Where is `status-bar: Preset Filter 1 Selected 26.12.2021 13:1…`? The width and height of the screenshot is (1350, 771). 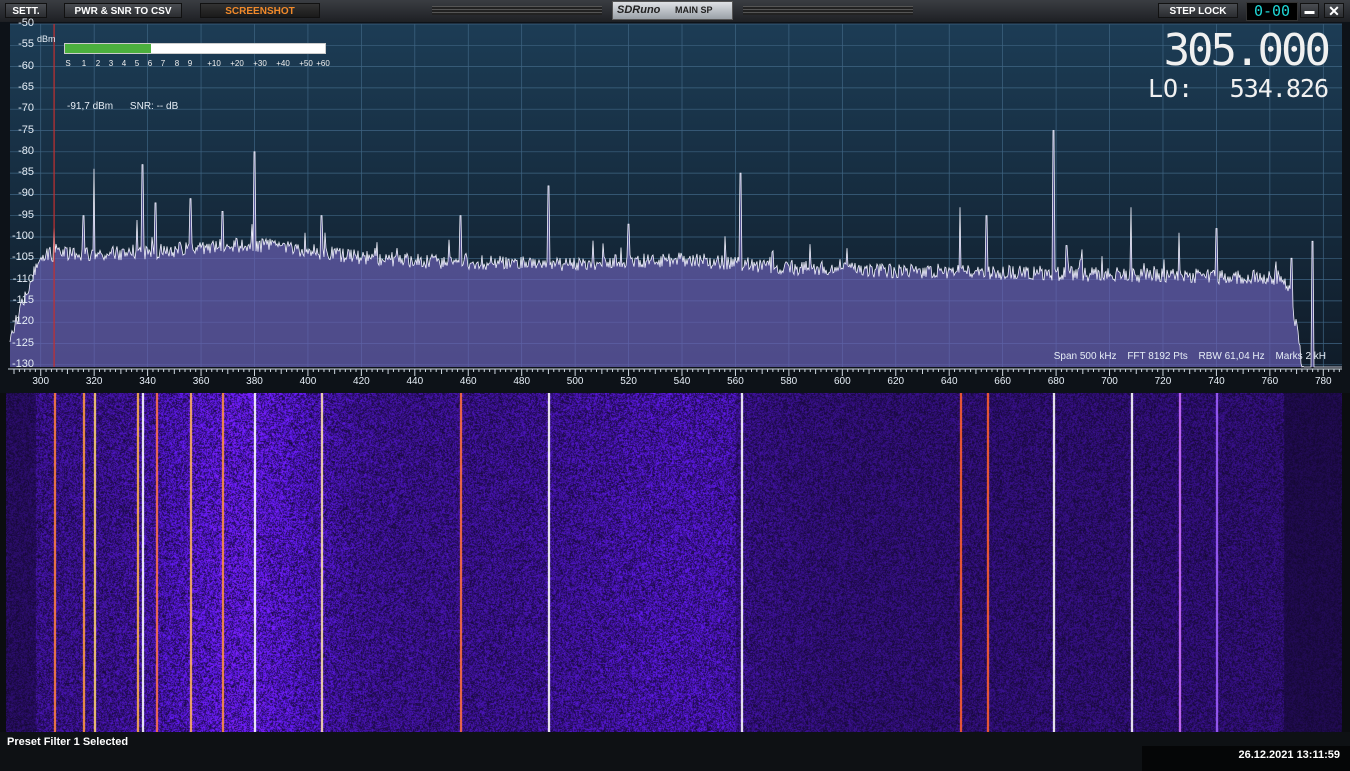 status-bar: Preset Filter 1 Selected 26.12.2021 13:1… is located at coordinates (675, 751).